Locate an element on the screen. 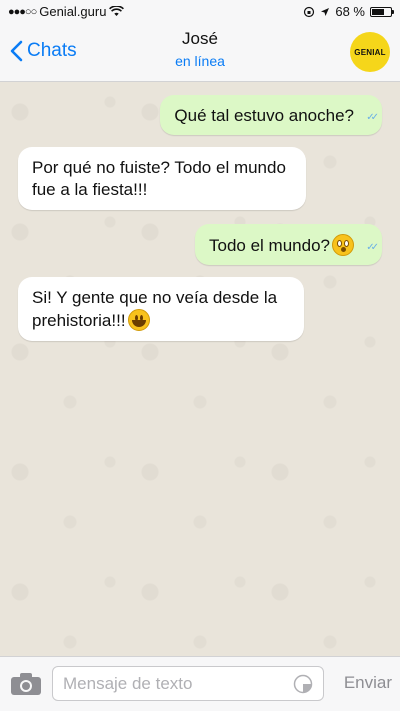 This screenshot has width=400, height=711. battery-level is located at coordinates (378, 11).